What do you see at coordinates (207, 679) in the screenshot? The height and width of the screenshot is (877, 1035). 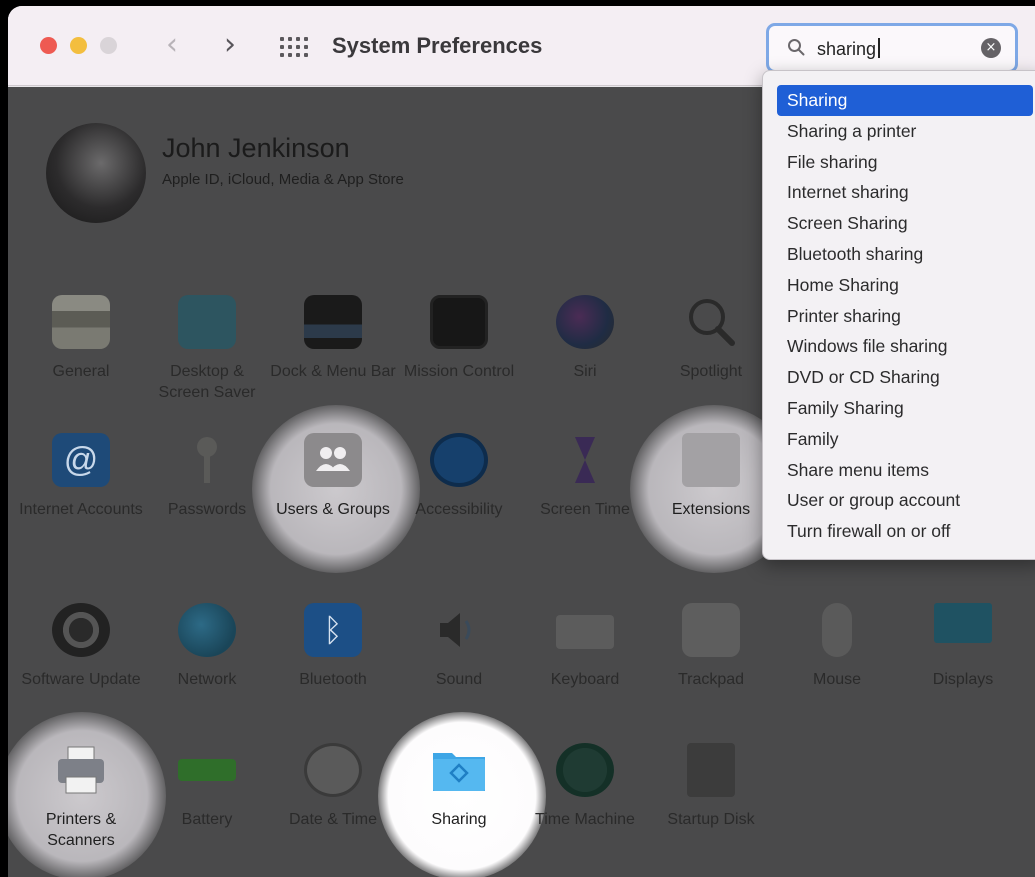 I see `pane-label: Network` at bounding box center [207, 679].